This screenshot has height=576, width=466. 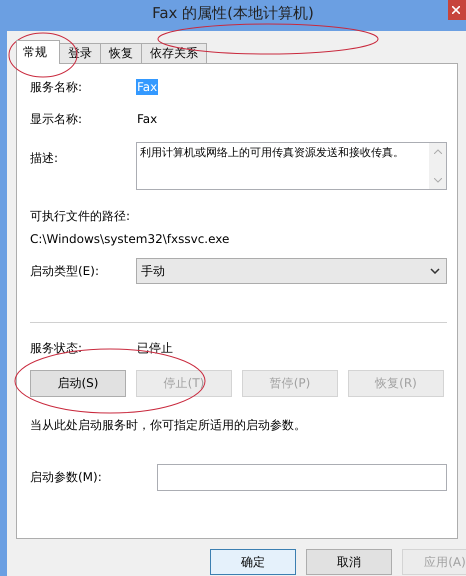 What do you see at coordinates (291, 271) in the screenshot?
I see `startup-type-dropdown: 手动` at bounding box center [291, 271].